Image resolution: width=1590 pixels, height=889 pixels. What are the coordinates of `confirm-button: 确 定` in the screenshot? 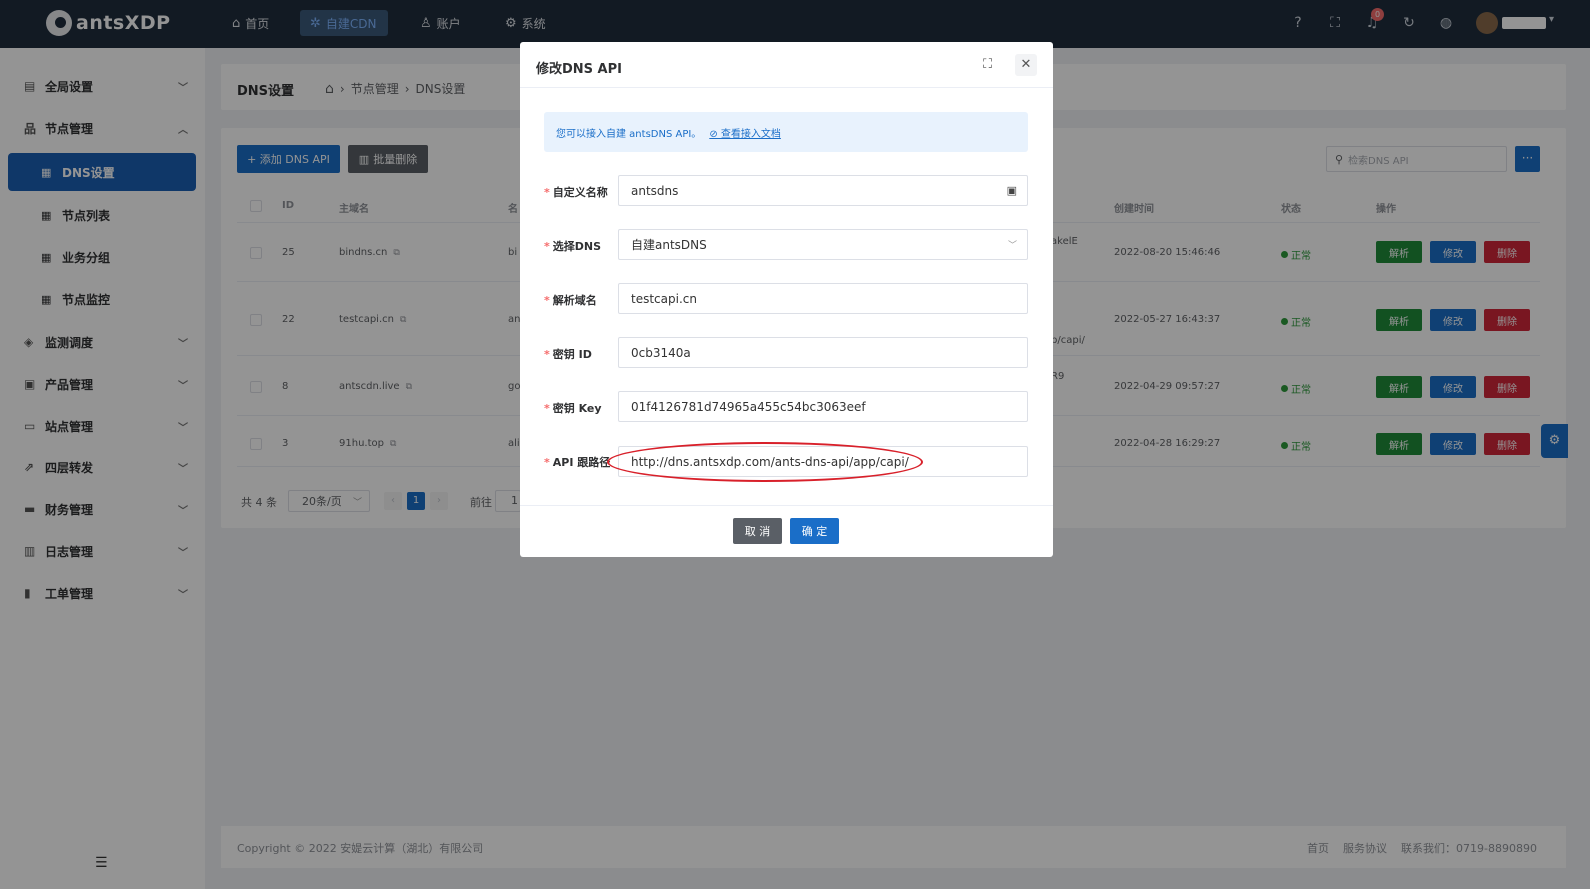 It's located at (814, 531).